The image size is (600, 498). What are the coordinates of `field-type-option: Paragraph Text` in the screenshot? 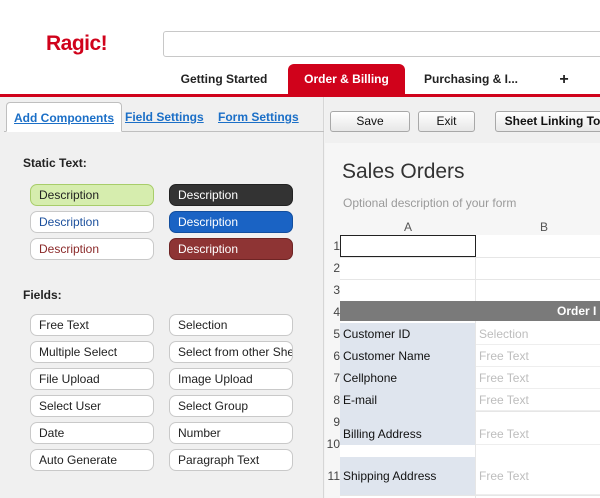 It's located at (231, 460).